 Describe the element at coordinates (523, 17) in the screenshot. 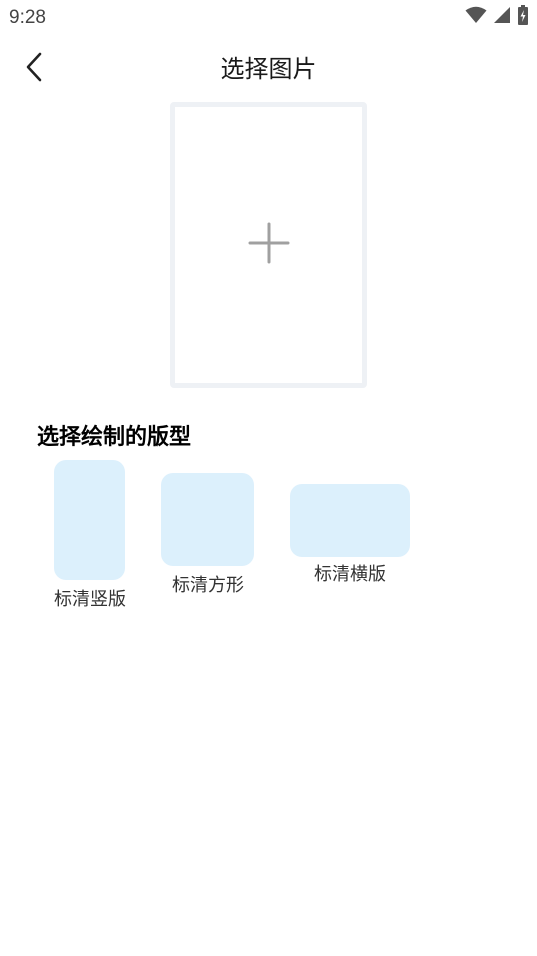

I see `battery-charging-icon` at that location.